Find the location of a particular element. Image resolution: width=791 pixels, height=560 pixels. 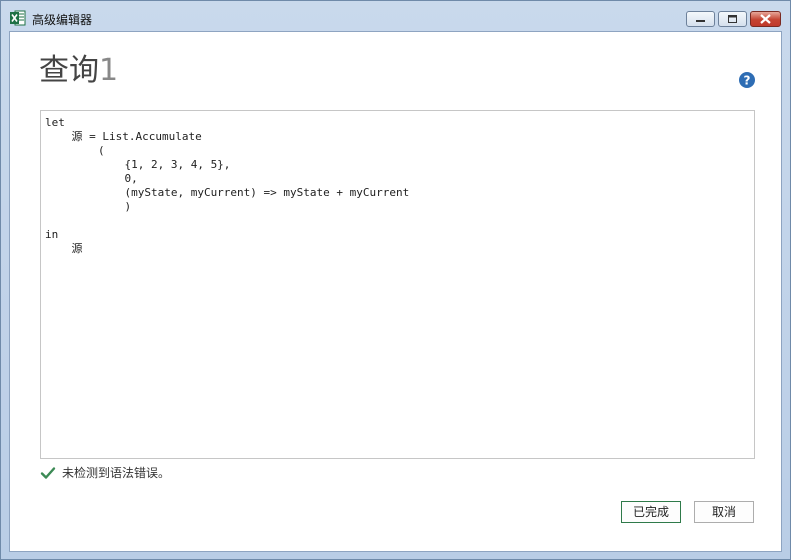

minimize-icon is located at coordinates (700, 21).